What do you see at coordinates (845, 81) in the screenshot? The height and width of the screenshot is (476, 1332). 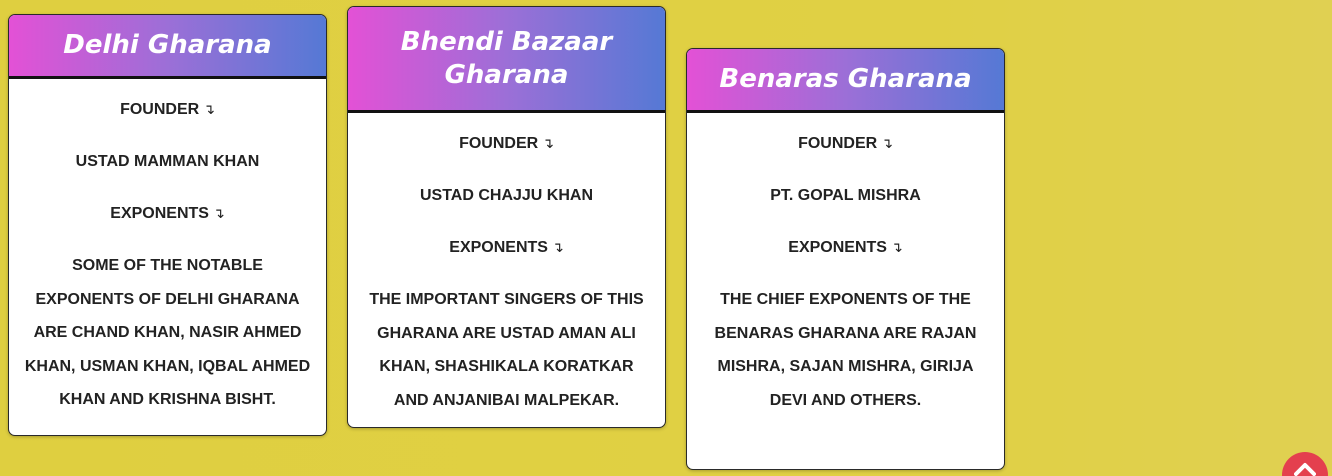 I see `card-title: Benaras Gharana` at bounding box center [845, 81].